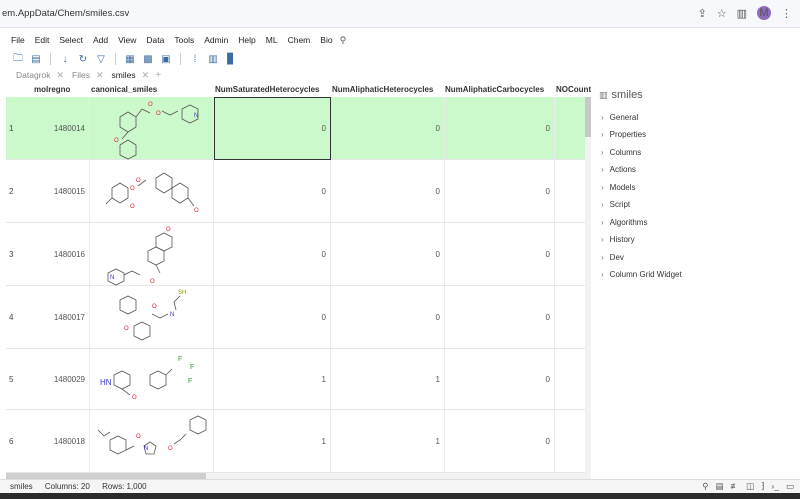 The width and height of the screenshot is (800, 499). What do you see at coordinates (588, 285) in the screenshot?
I see `vertical-scrollbar` at bounding box center [588, 285].